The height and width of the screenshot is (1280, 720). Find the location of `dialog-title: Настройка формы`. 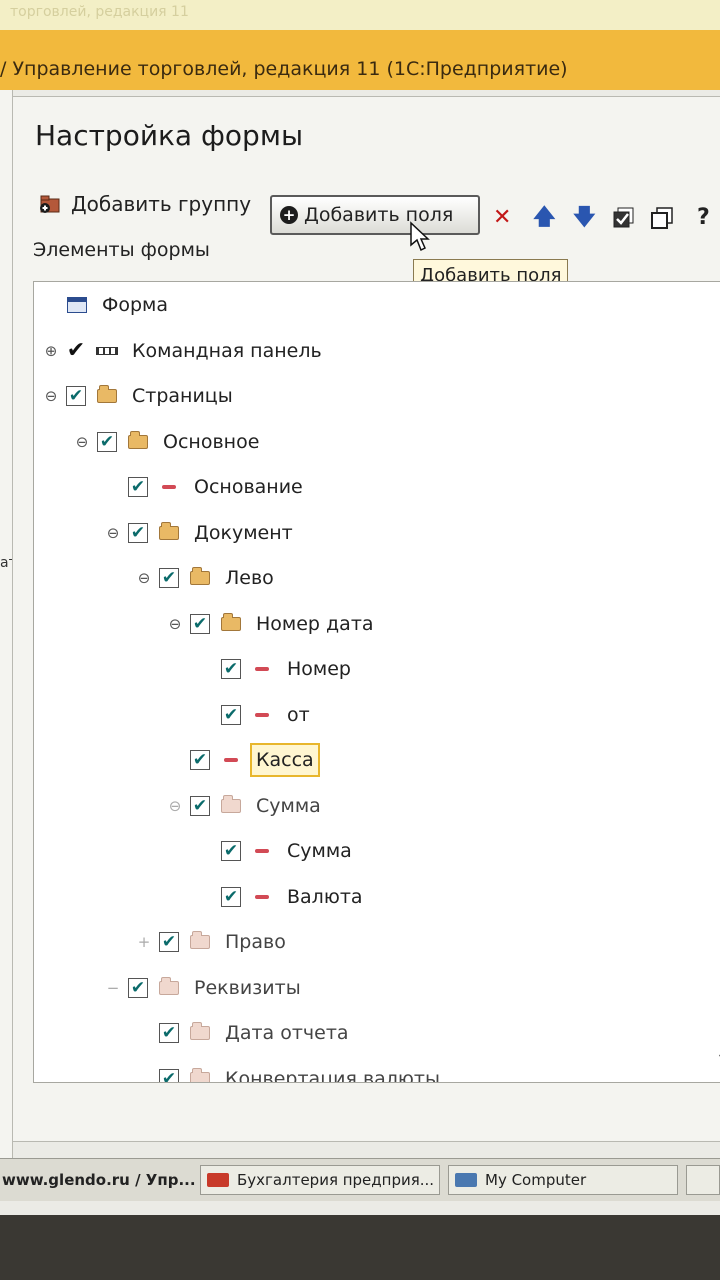

dialog-title: Настройка формы is located at coordinates (169, 135).